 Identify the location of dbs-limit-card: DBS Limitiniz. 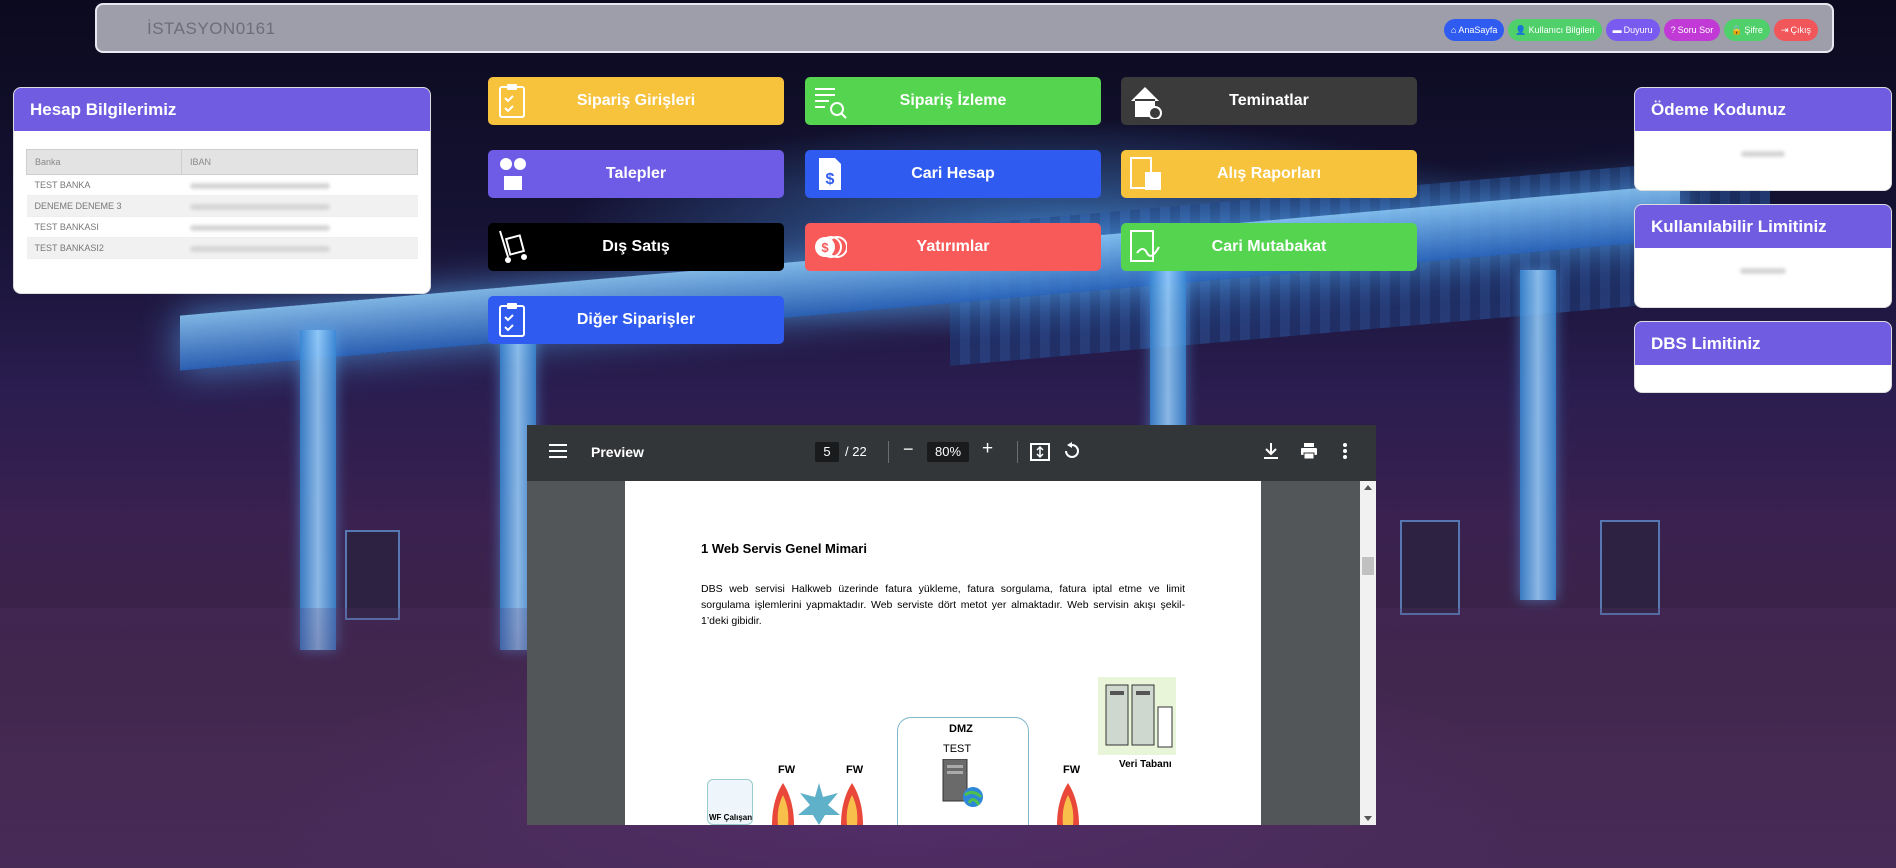
(1763, 357).